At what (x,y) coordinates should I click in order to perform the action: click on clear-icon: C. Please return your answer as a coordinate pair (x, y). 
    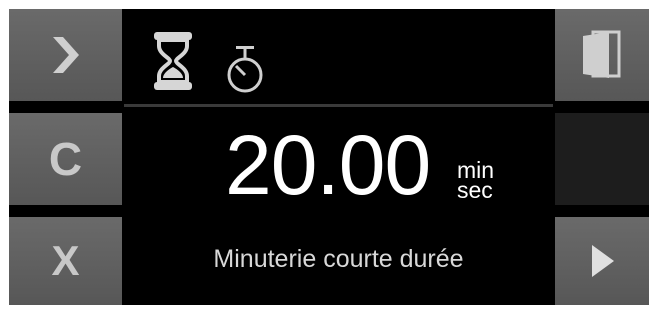
    Looking at the image, I should click on (65, 159).